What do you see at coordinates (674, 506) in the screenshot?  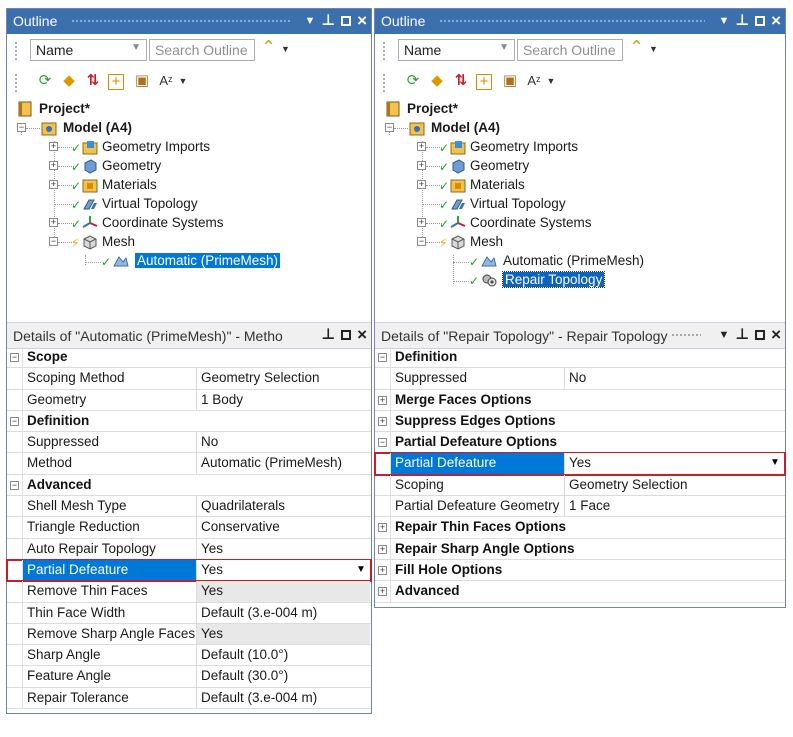 I see `prop-value: 1 Face` at bounding box center [674, 506].